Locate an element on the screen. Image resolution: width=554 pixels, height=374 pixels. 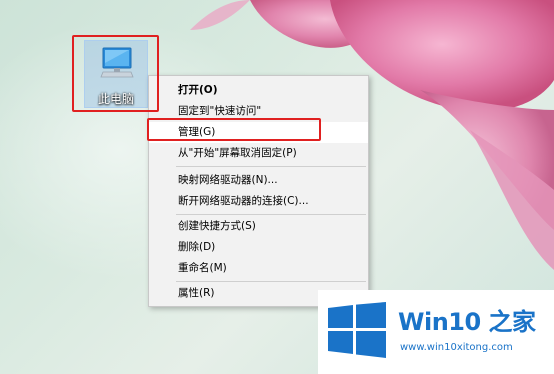
windows-logo-icon is located at coordinates (357, 330).